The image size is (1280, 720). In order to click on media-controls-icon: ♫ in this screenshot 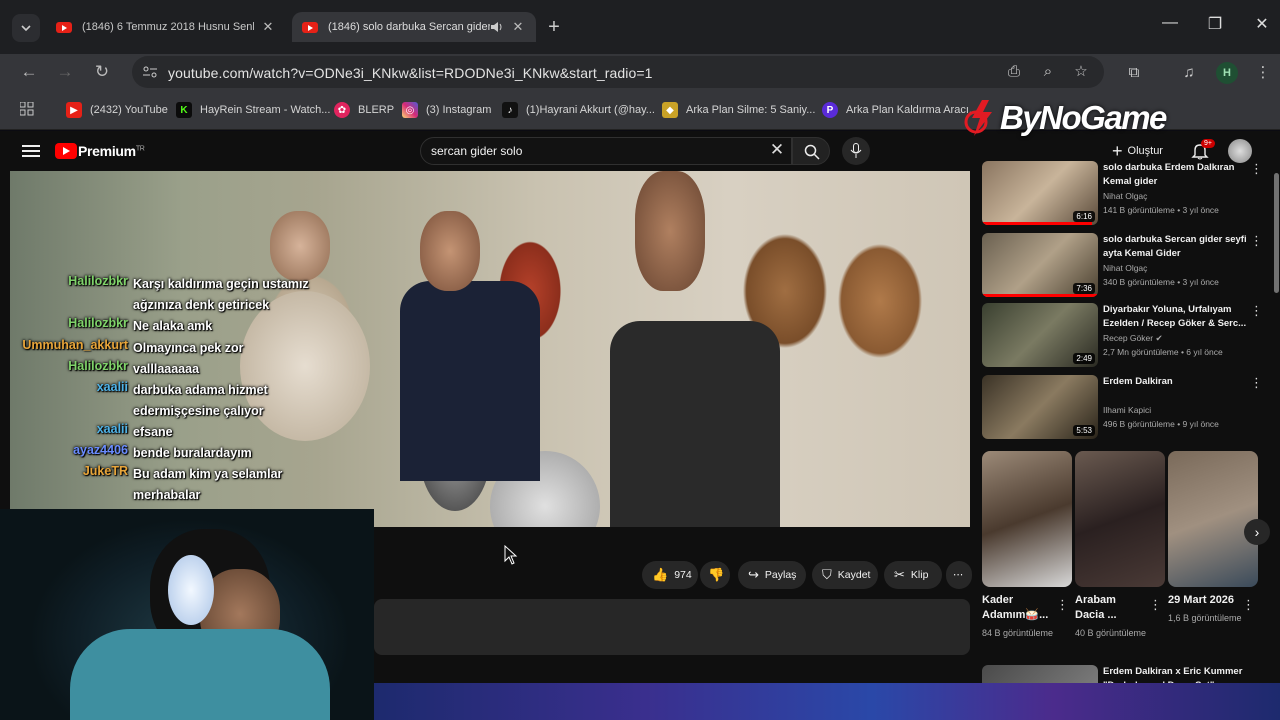, I will do `click(1189, 73)`.